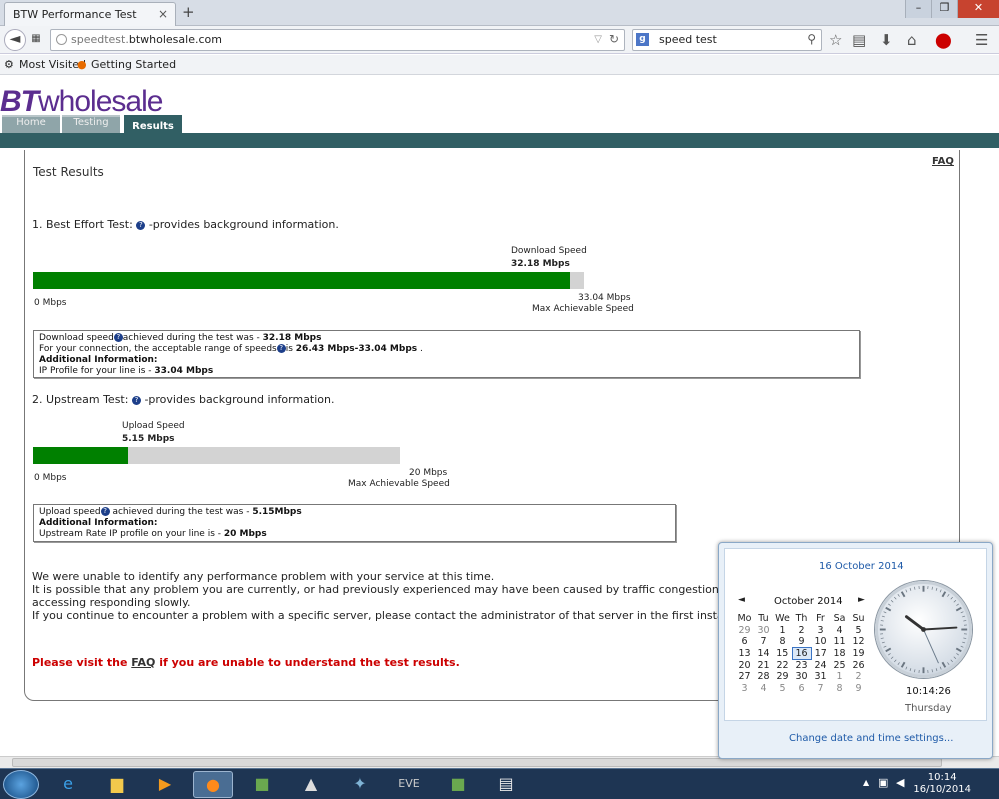  Describe the element at coordinates (820, 642) in the screenshot. I see `calendar-day: 10` at that location.